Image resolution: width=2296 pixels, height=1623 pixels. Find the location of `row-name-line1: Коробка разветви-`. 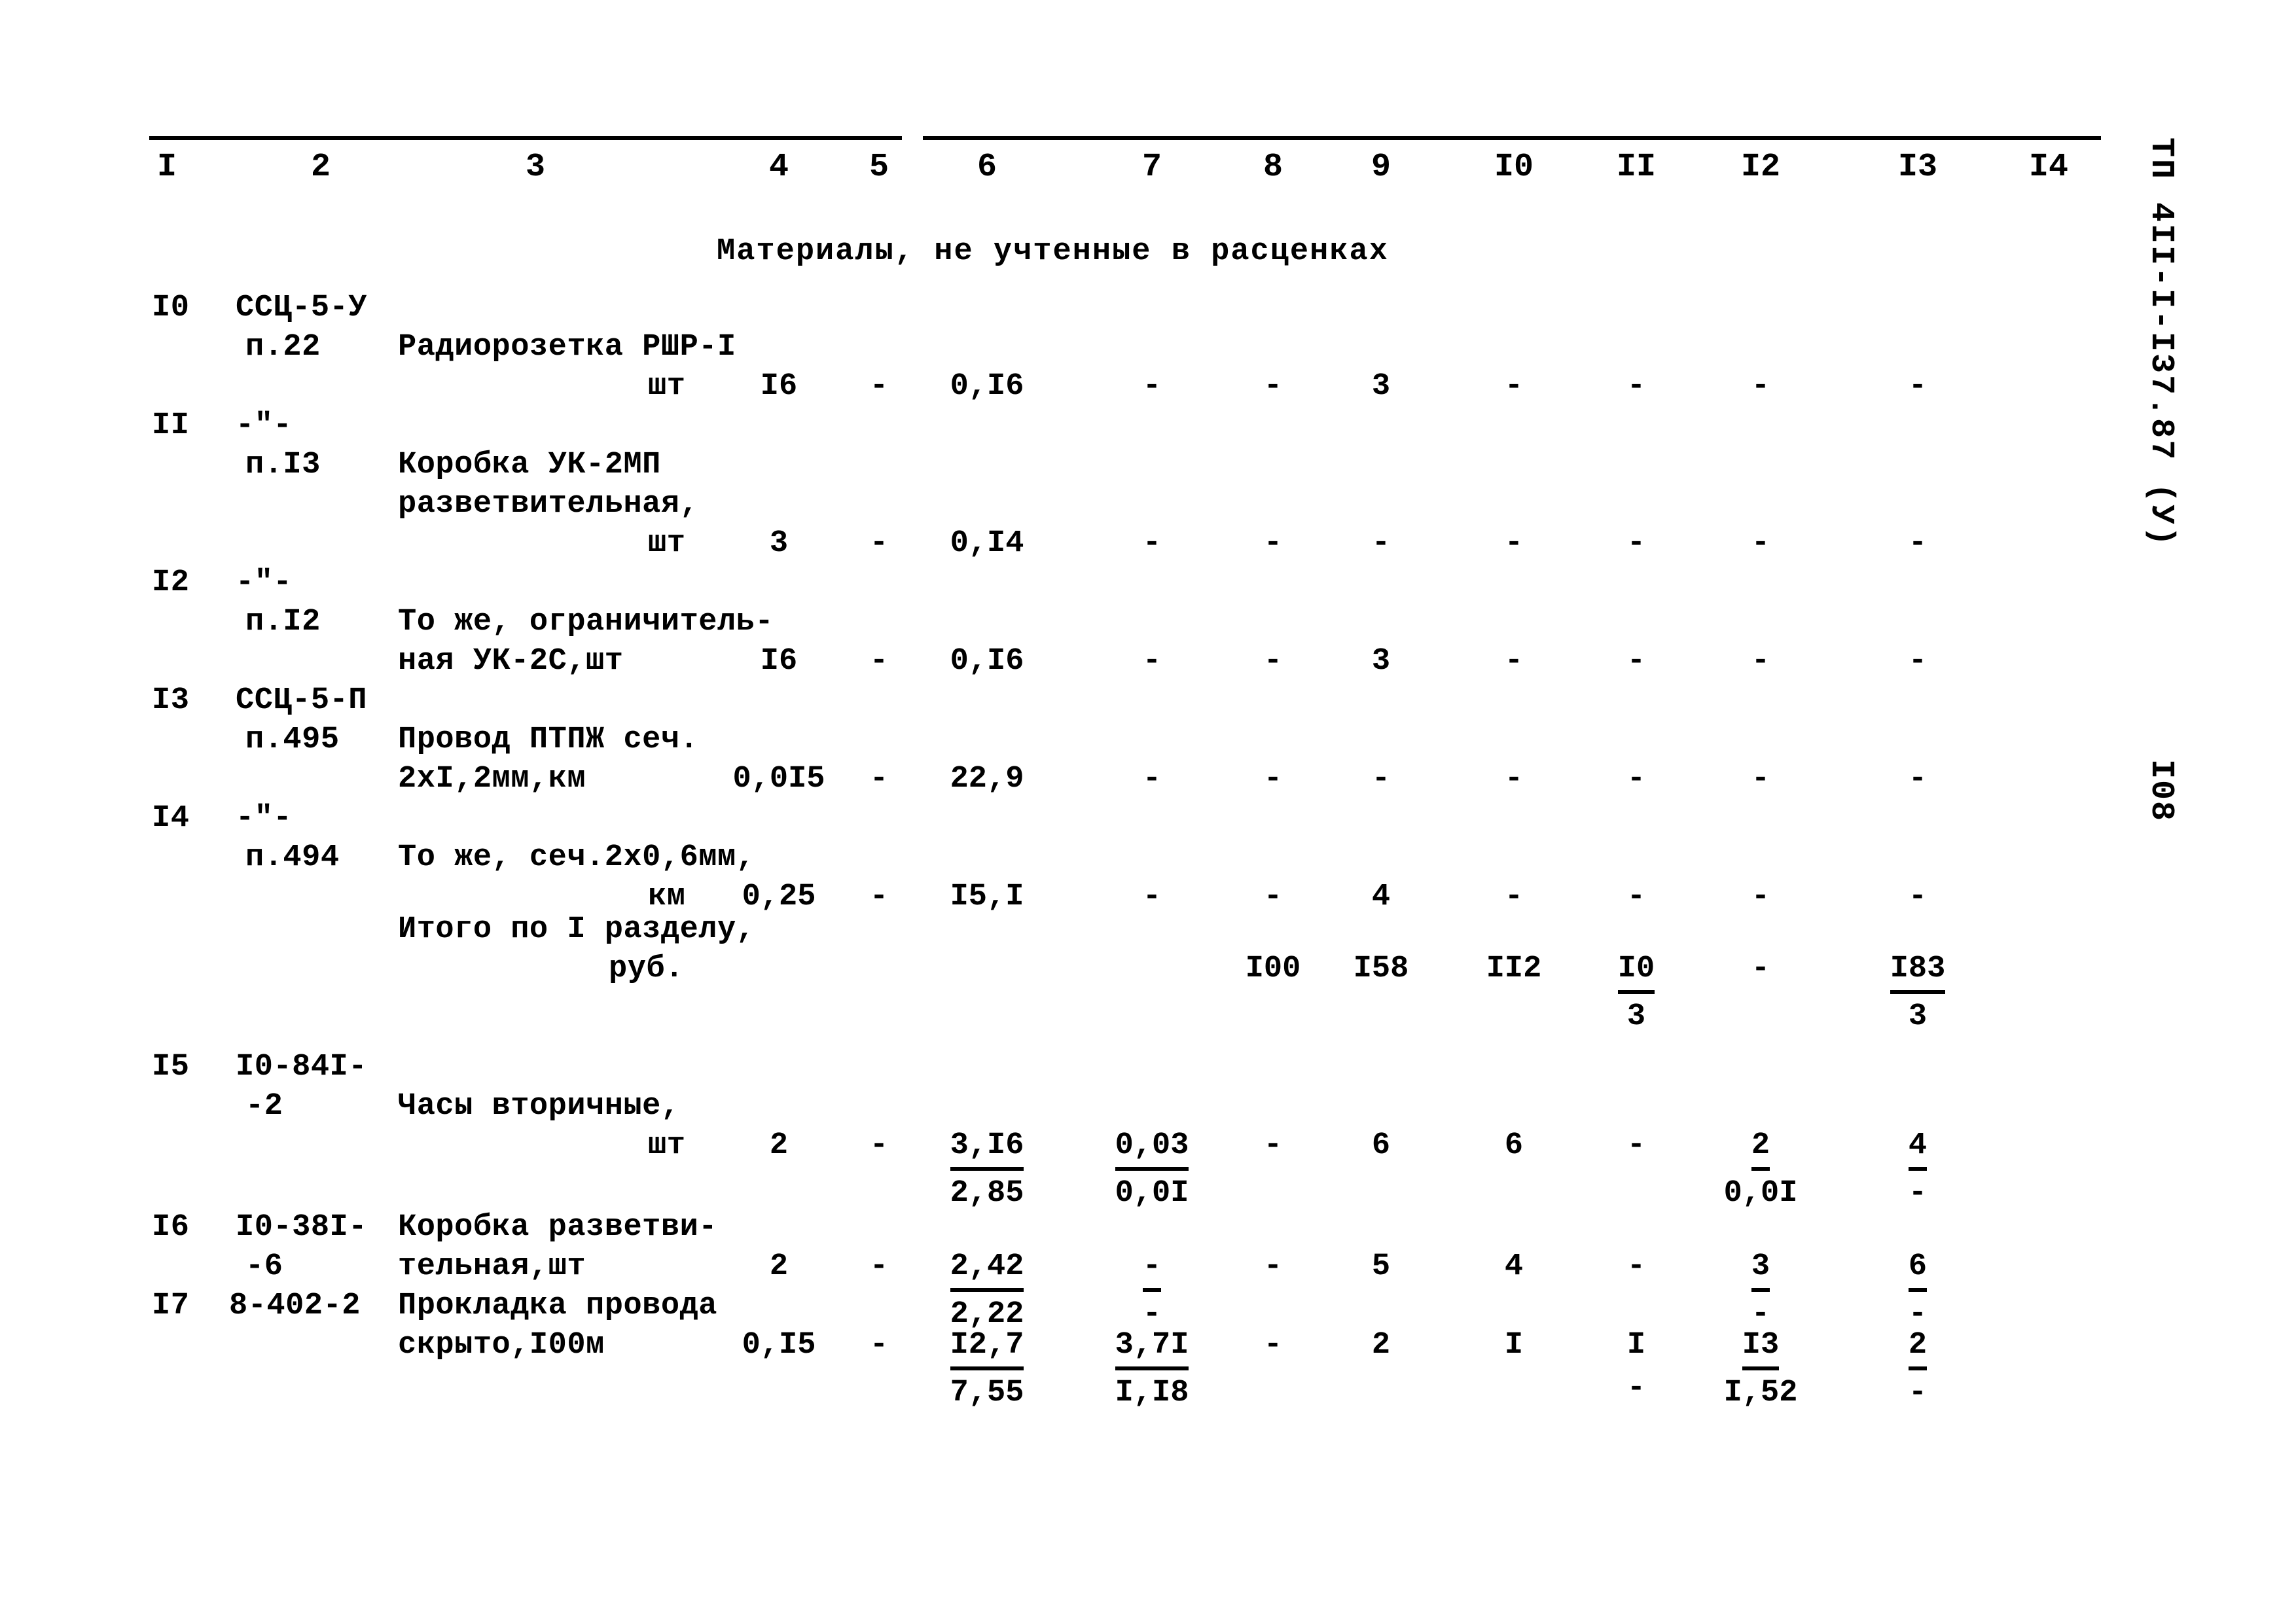

row-name-line1: Коробка разветви- is located at coordinates (557, 1227).